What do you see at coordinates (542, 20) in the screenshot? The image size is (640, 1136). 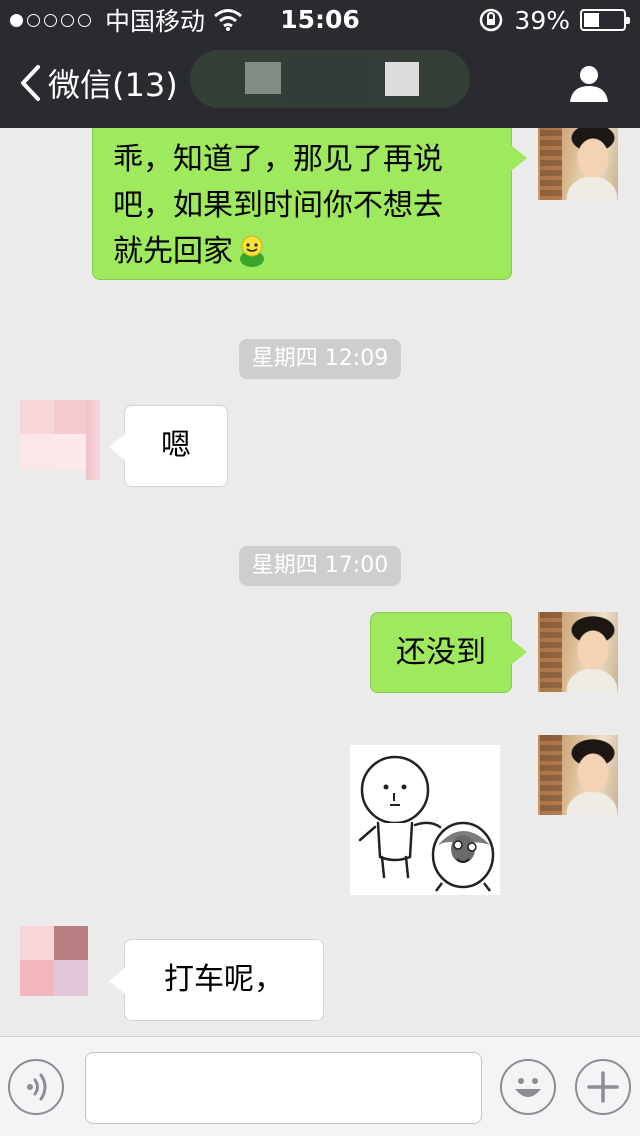 I see `battery-percent: 39%` at bounding box center [542, 20].